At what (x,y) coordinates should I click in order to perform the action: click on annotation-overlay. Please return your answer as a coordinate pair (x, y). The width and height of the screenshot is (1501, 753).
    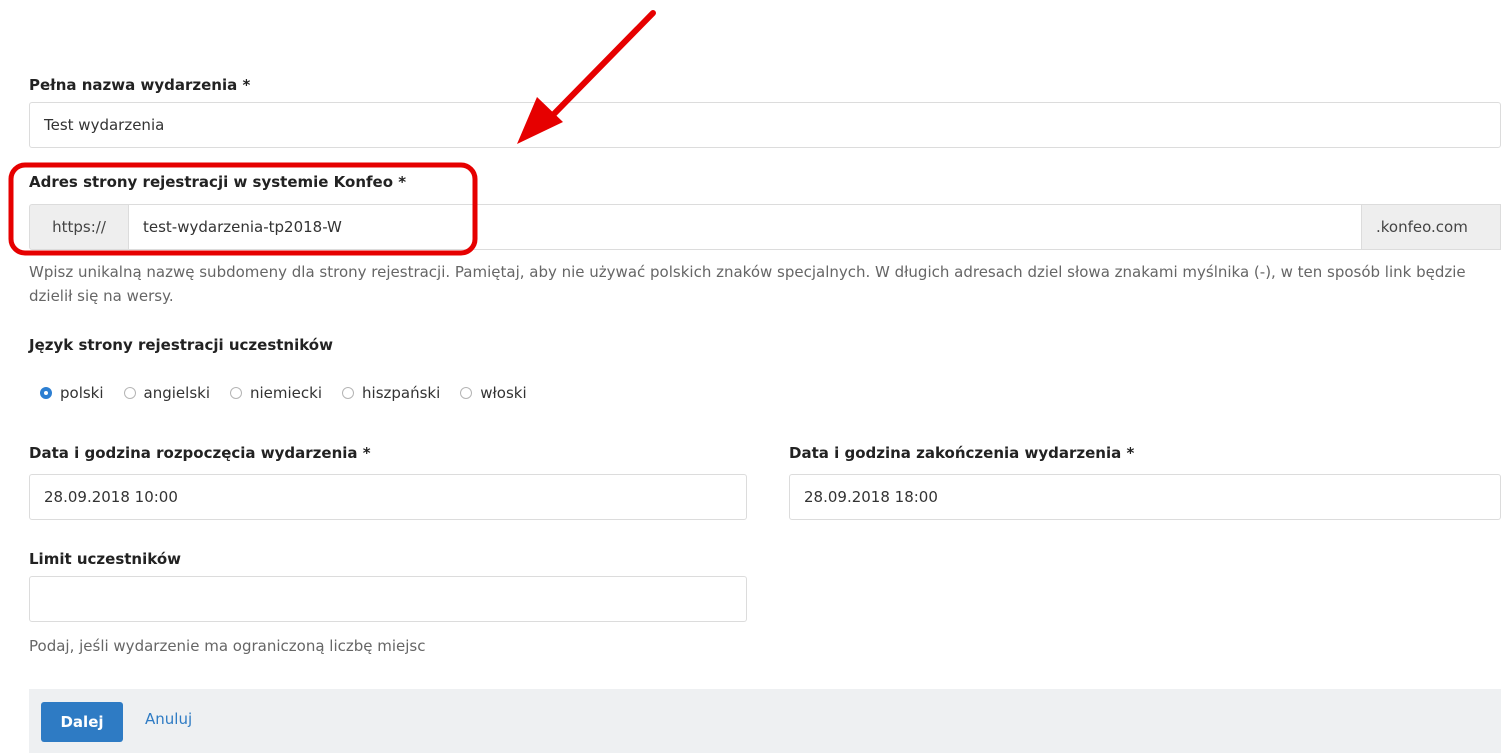
    Looking at the image, I should click on (332, 133).